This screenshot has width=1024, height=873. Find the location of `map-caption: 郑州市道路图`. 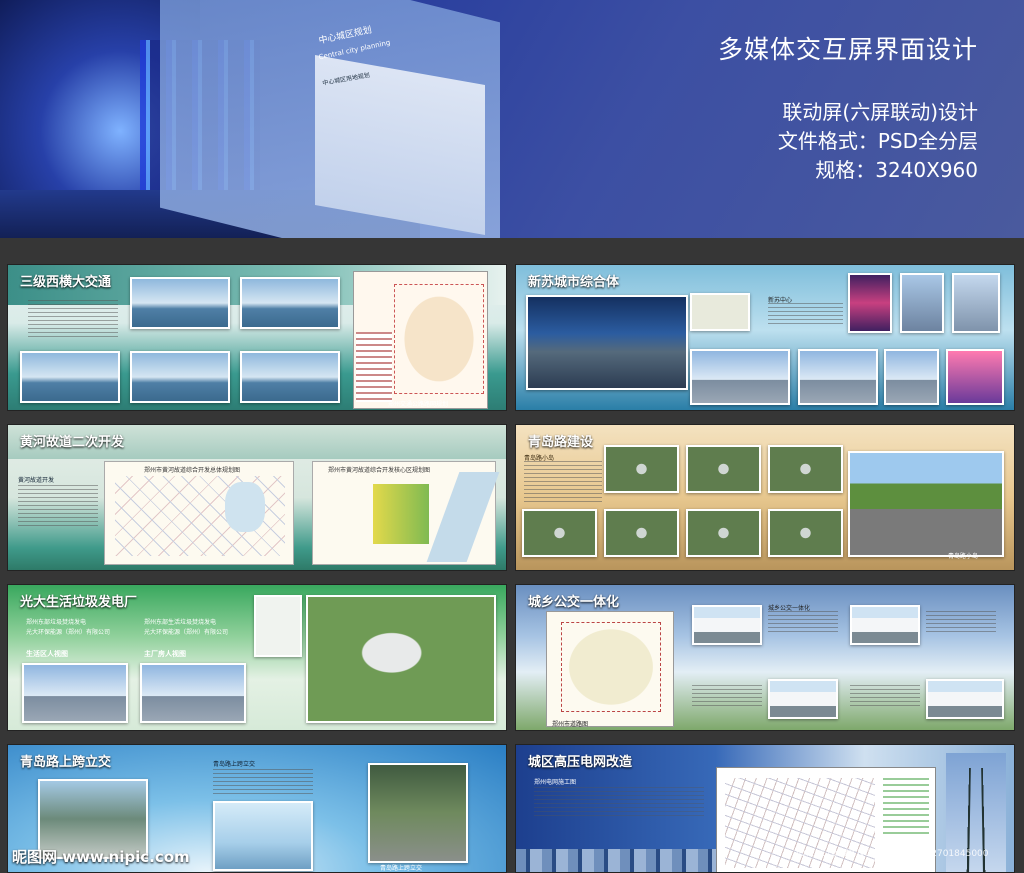

map-caption: 郑州市道路图 is located at coordinates (570, 724).